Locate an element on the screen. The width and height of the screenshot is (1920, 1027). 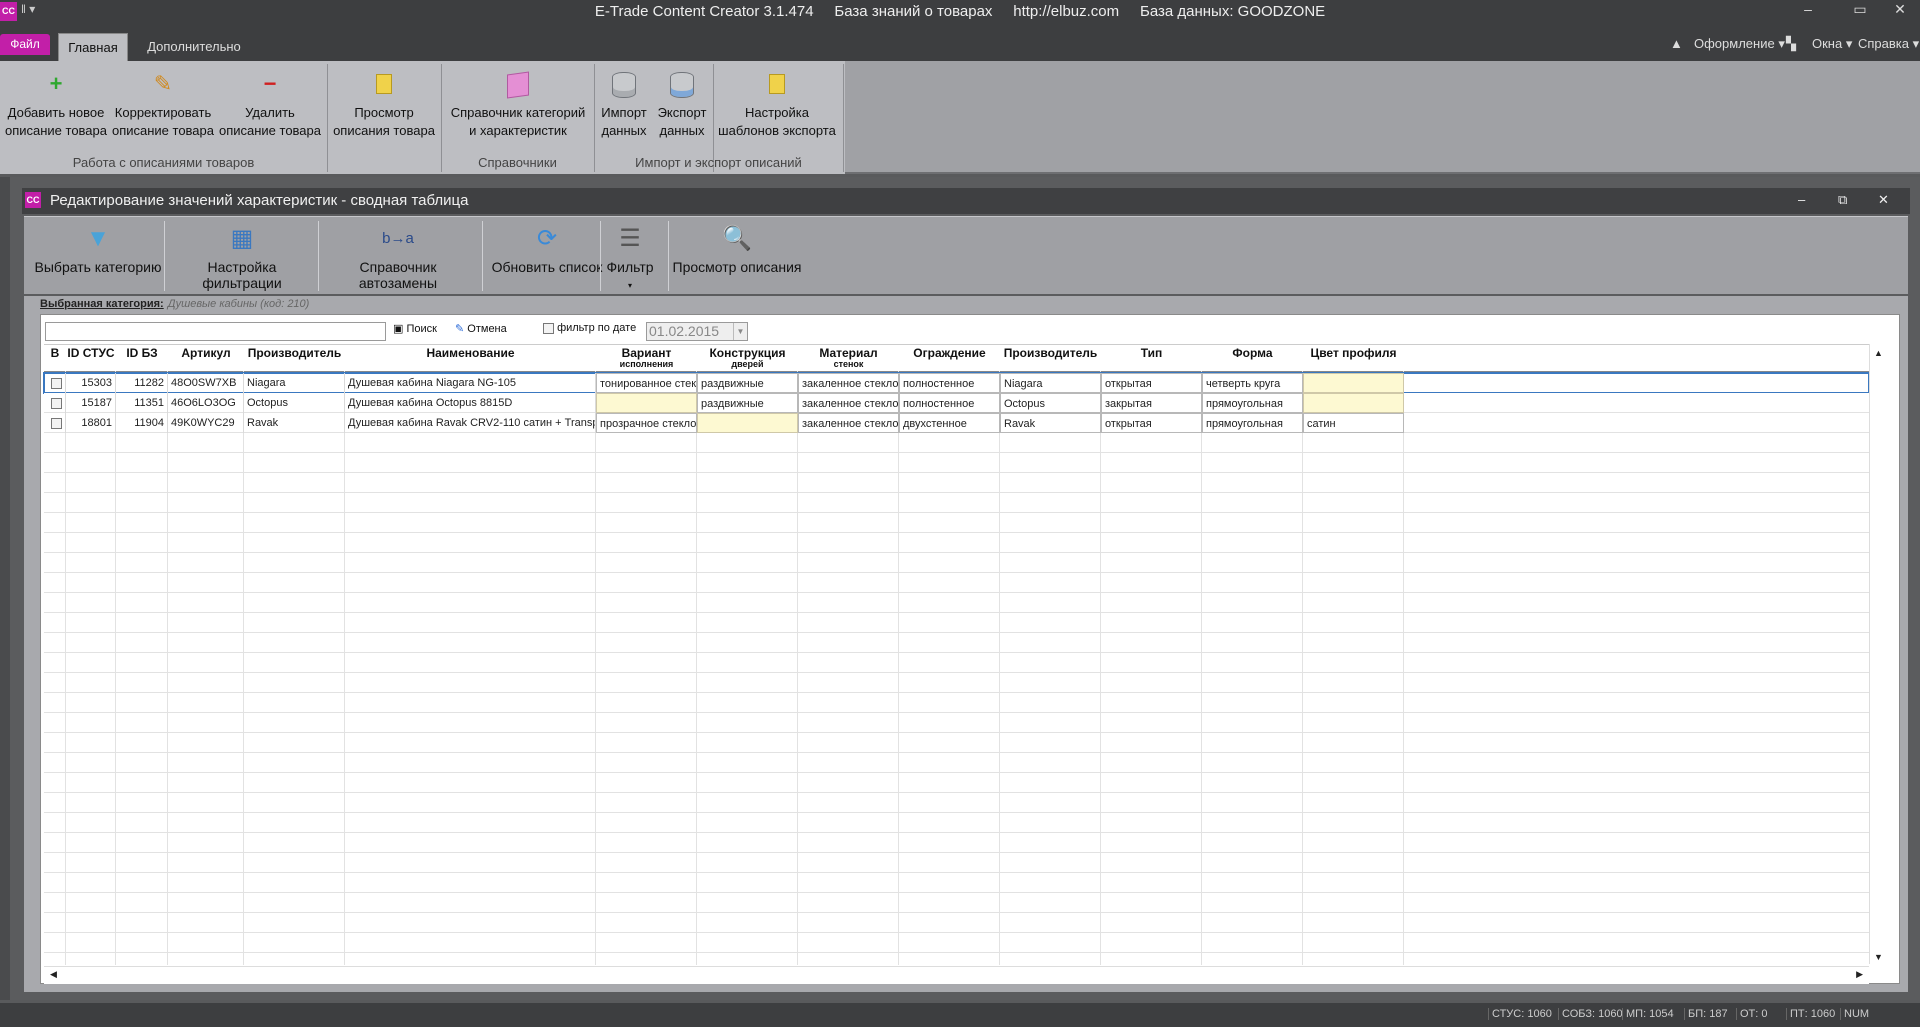
view-description-toolbar-button: 🔍 Просмотр описания is located at coordinates (737, 256).